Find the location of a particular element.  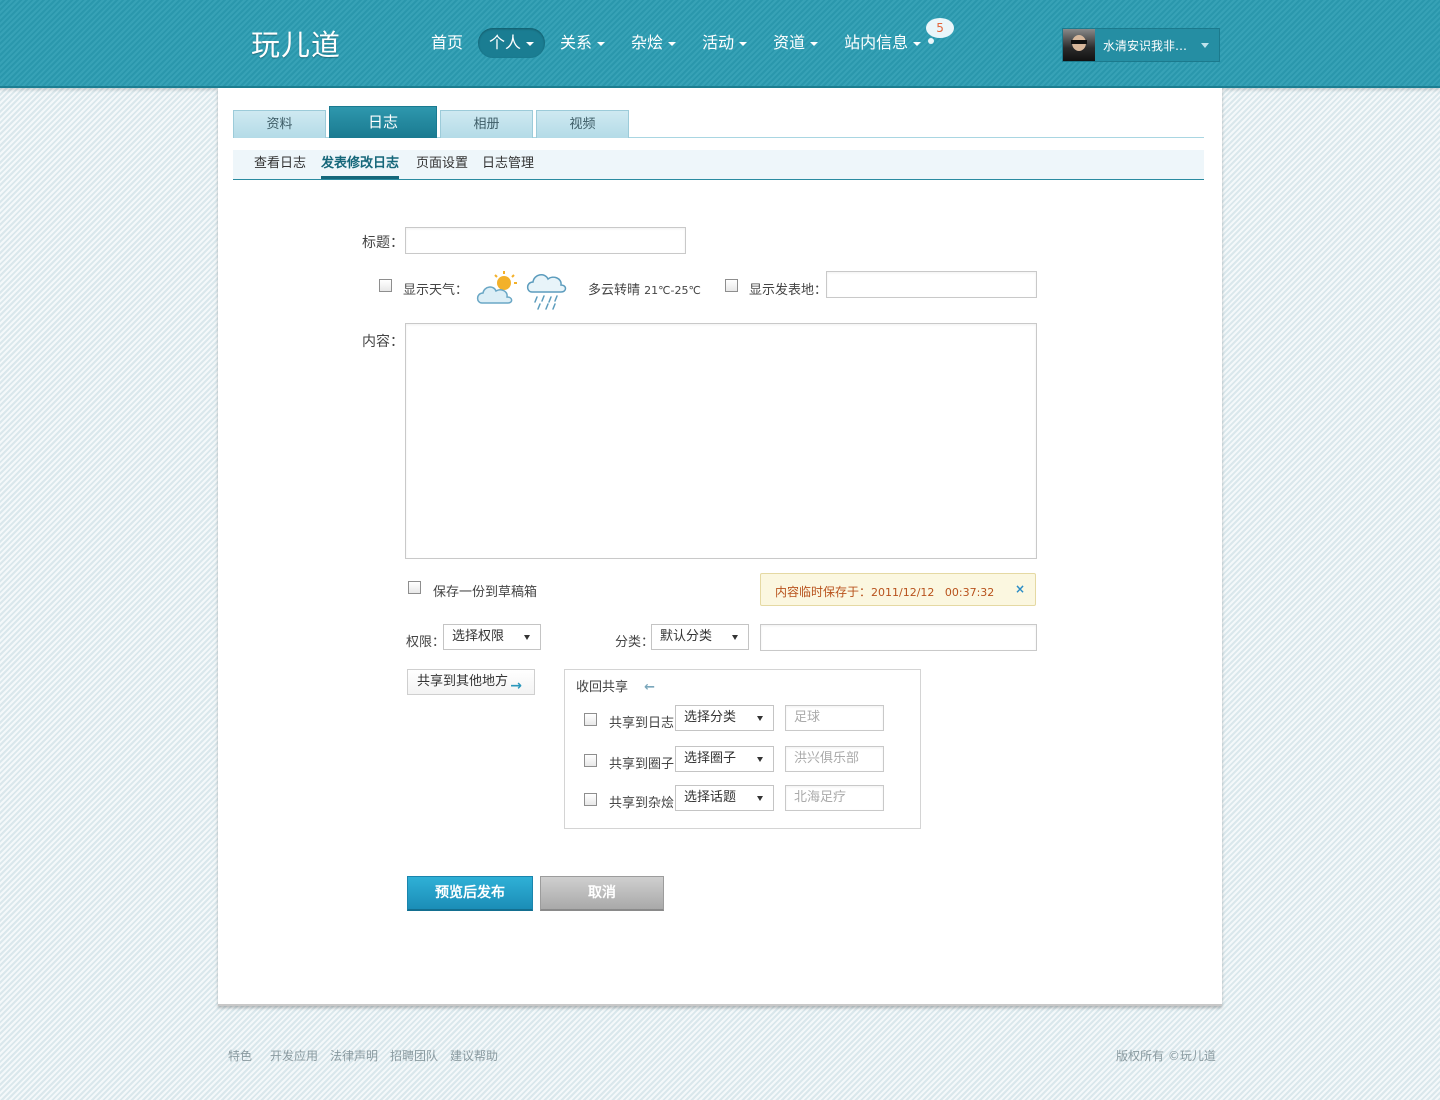

share-circle-value: 选择圈子 is located at coordinates (710, 758).